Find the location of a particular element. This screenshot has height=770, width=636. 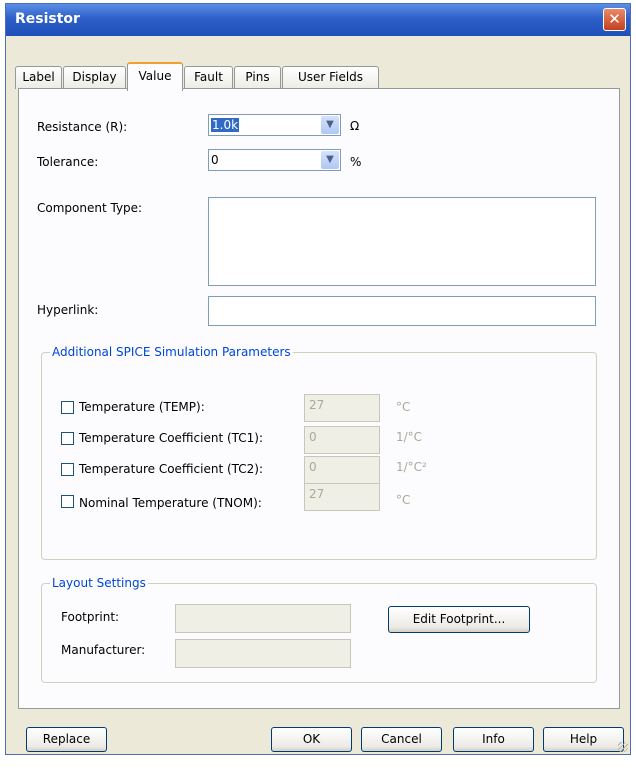

info-button: Info is located at coordinates (493, 739).